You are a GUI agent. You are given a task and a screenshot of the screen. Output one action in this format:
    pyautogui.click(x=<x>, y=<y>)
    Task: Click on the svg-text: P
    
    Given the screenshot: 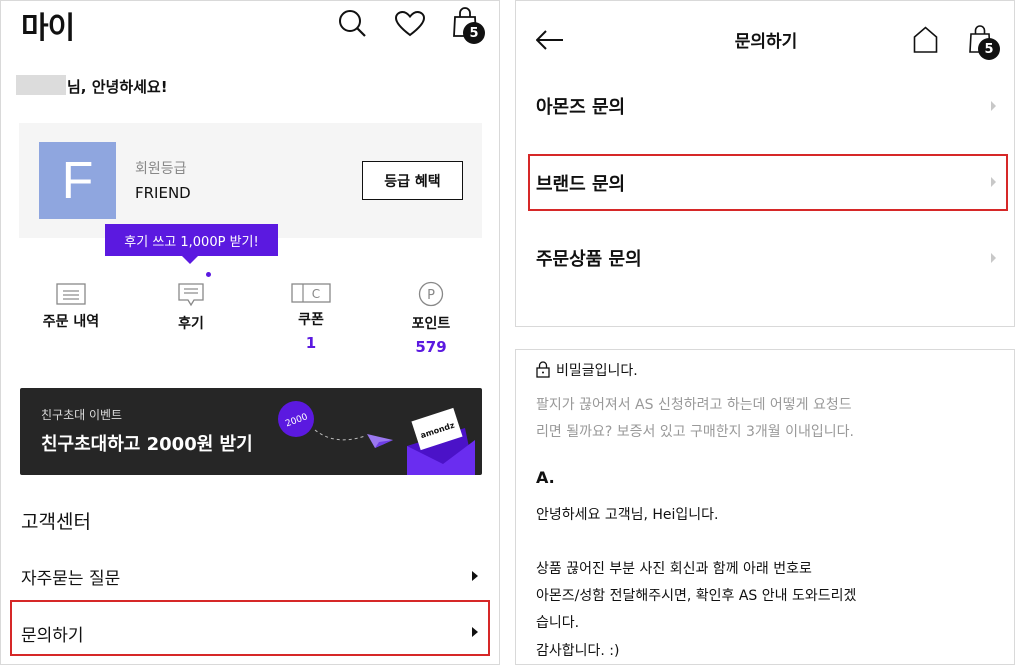 What is the action you would take?
    pyautogui.click(x=431, y=295)
    